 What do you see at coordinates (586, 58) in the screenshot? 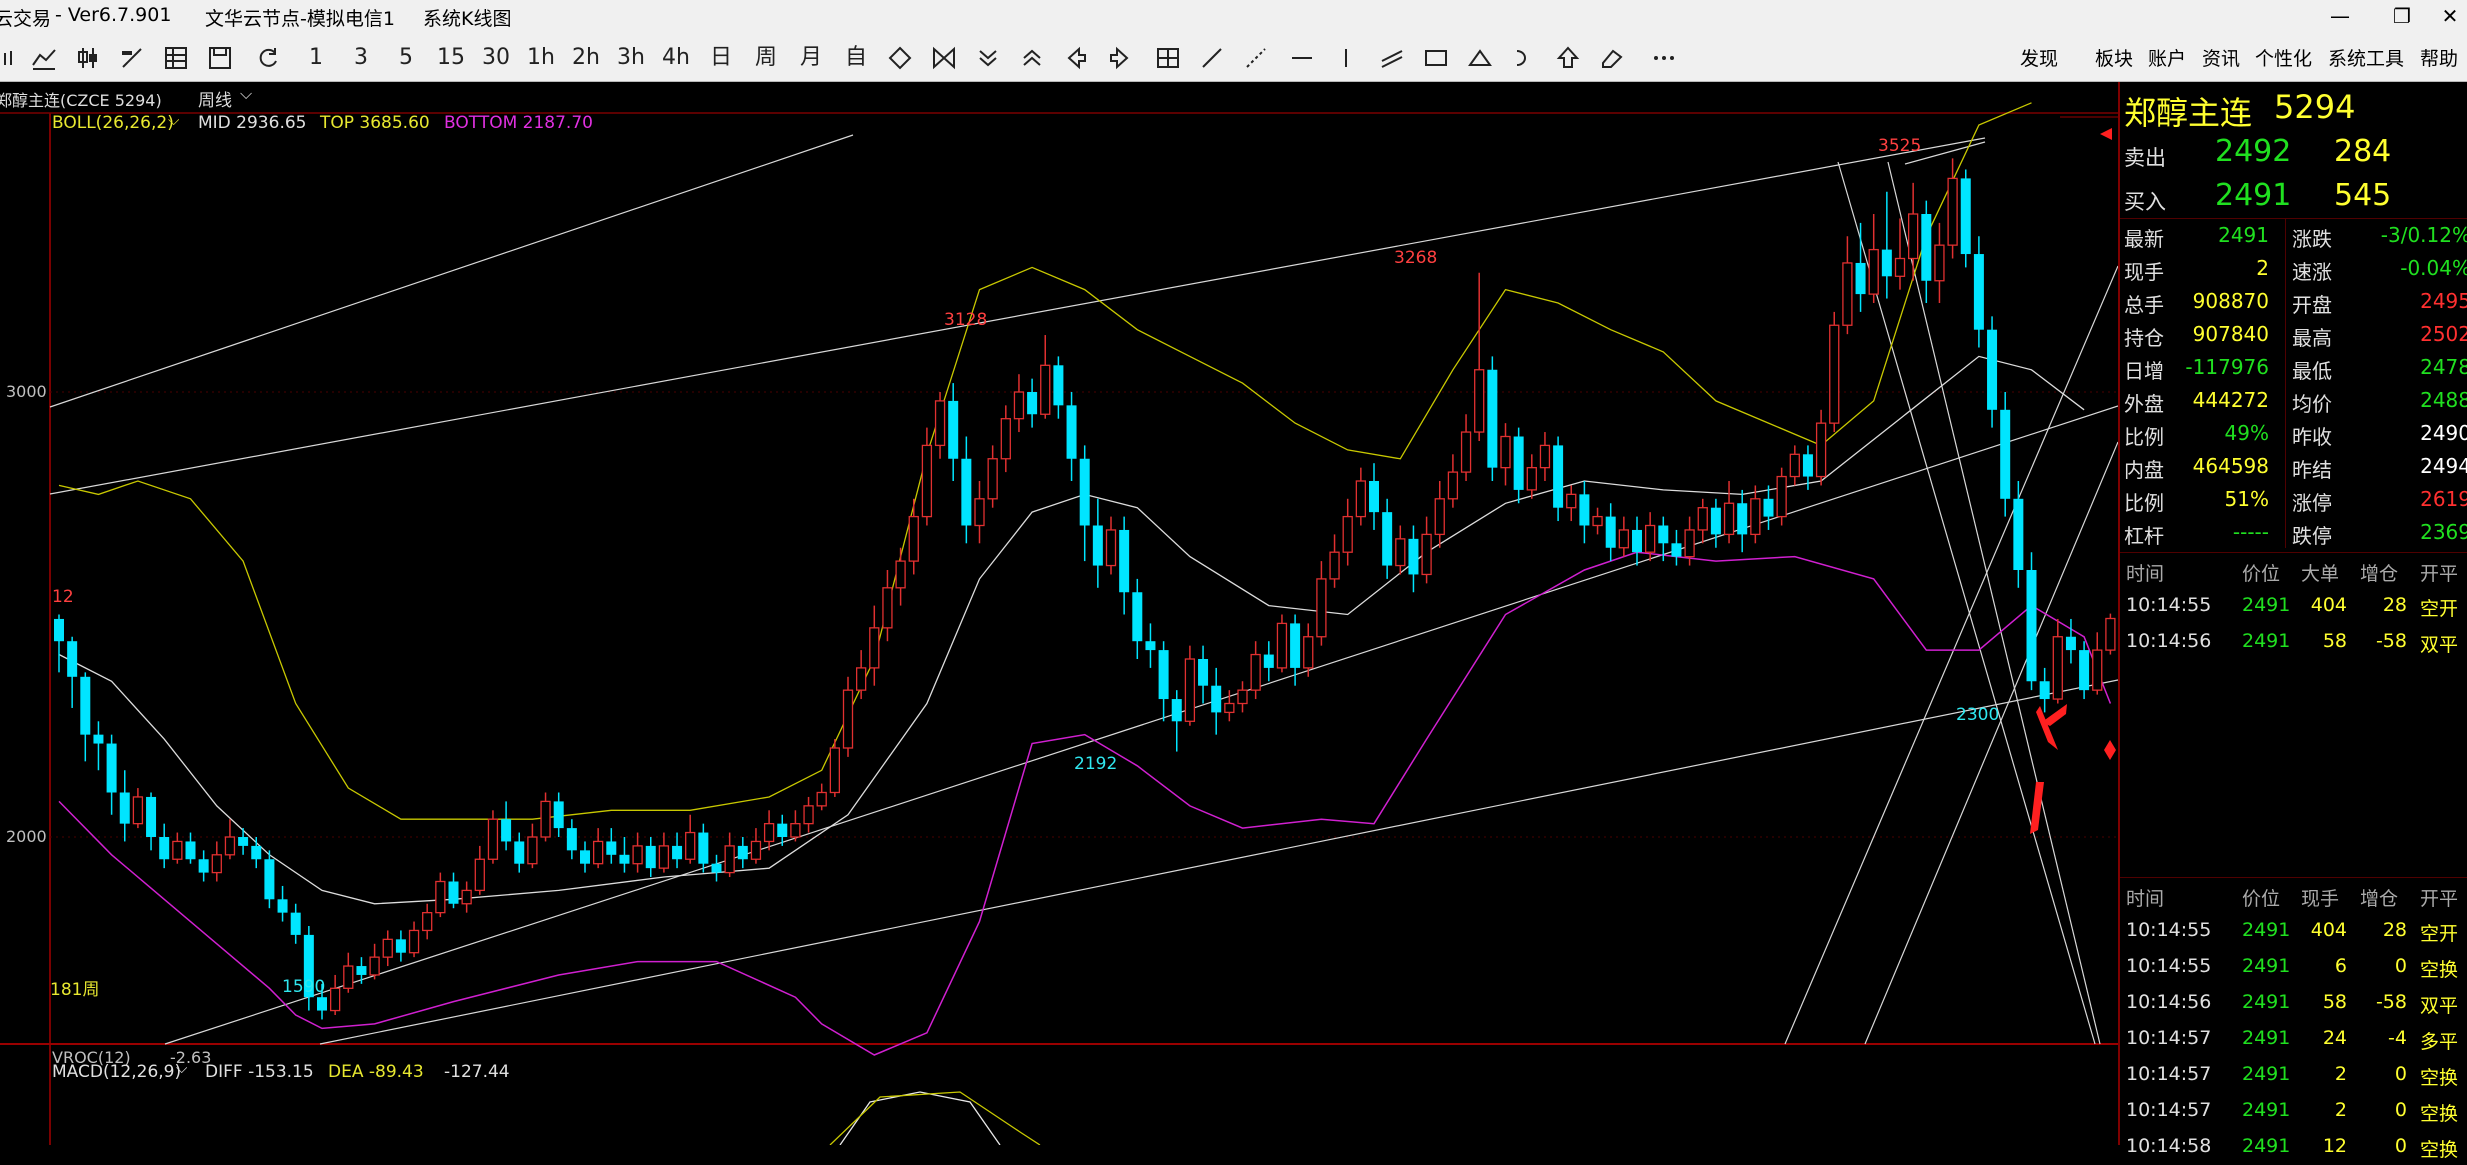
I see `period-2h: 2h` at bounding box center [586, 58].